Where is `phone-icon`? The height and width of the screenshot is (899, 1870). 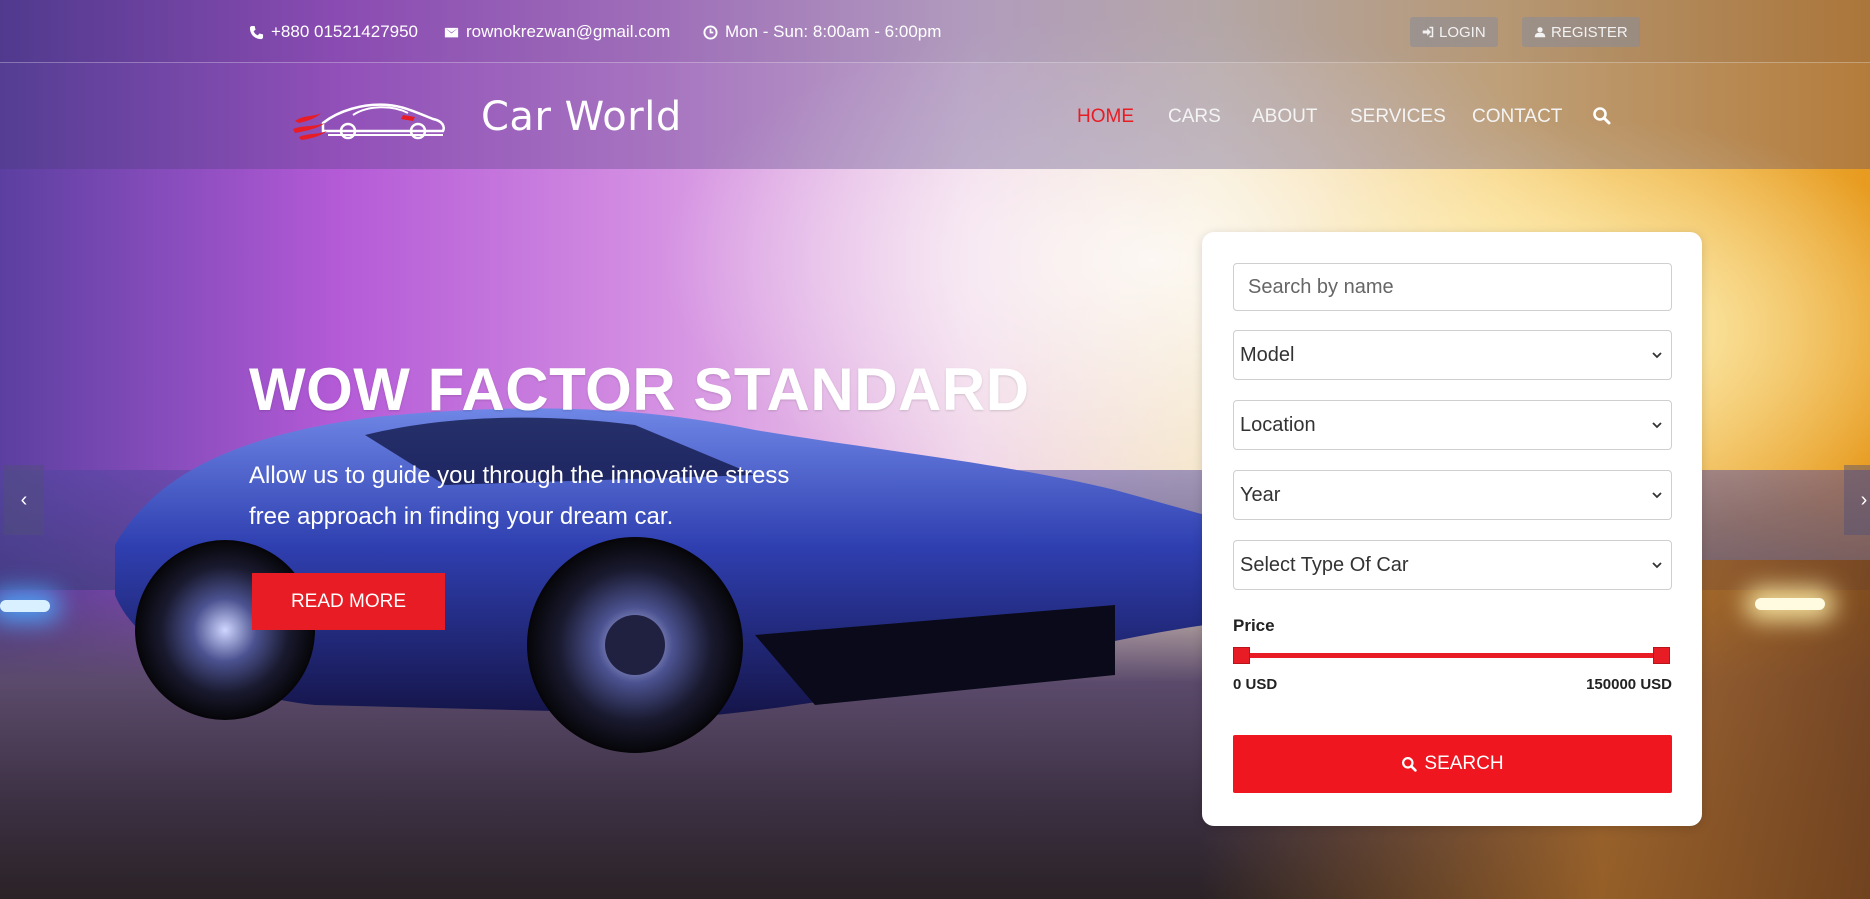
phone-icon is located at coordinates (256, 32).